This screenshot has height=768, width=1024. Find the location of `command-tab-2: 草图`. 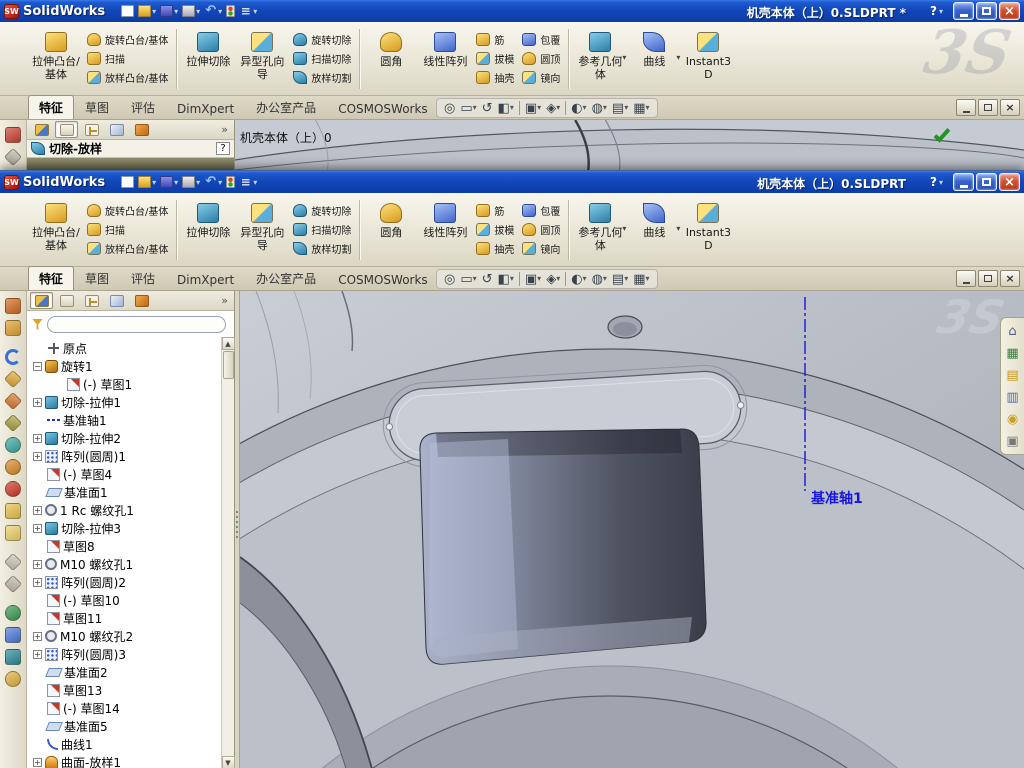

command-tab-2: 草图 is located at coordinates (97, 107).